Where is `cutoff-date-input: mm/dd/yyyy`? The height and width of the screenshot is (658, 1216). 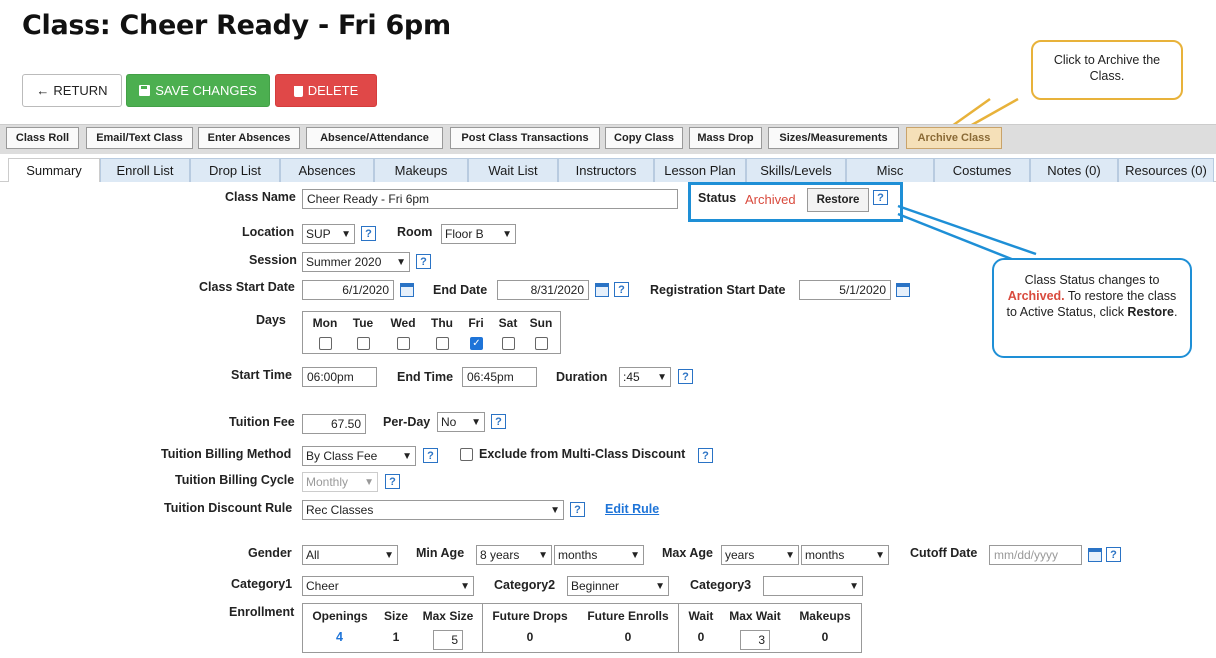
cutoff-date-input: mm/dd/yyyy is located at coordinates (1035, 555).